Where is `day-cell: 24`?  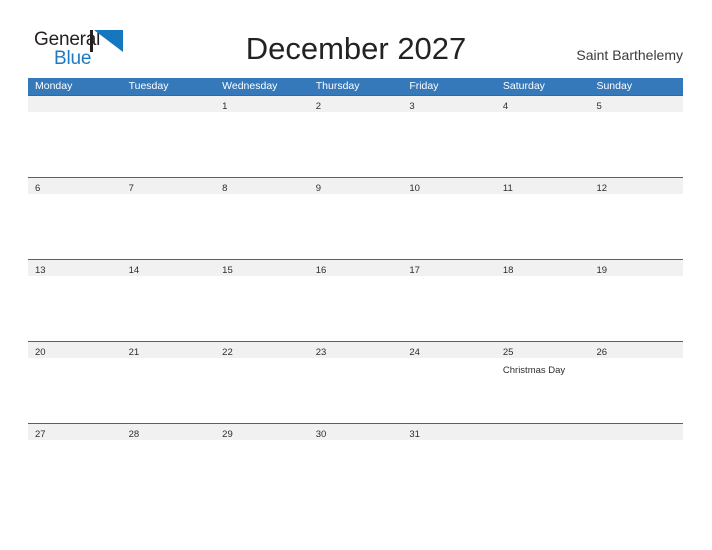
day-cell: 24 is located at coordinates (449, 350).